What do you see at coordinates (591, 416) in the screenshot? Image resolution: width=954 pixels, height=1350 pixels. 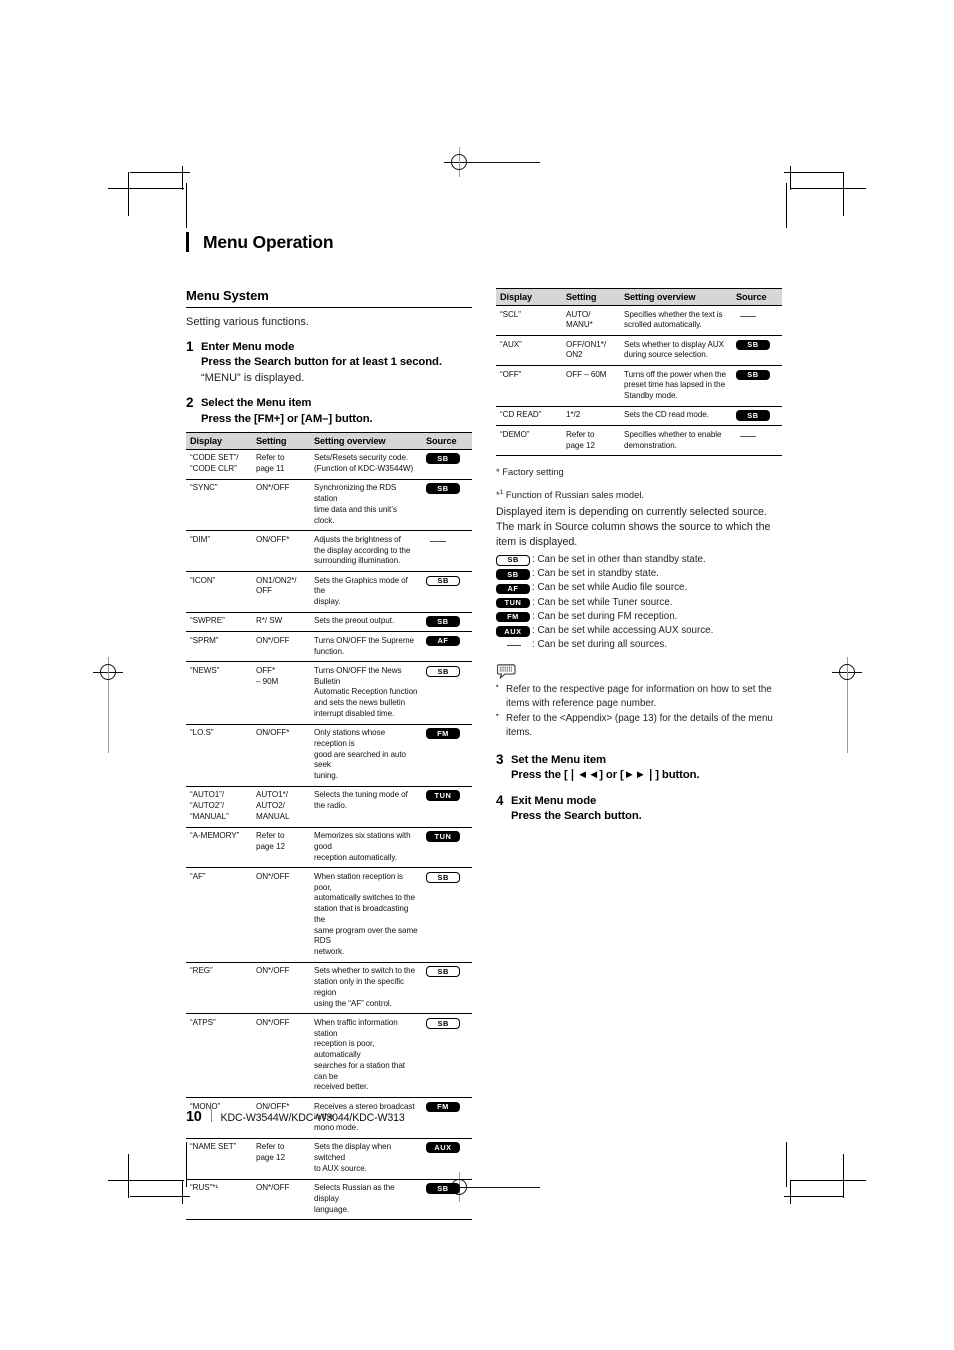 I see `cell-setting: 1*/2` at bounding box center [591, 416].